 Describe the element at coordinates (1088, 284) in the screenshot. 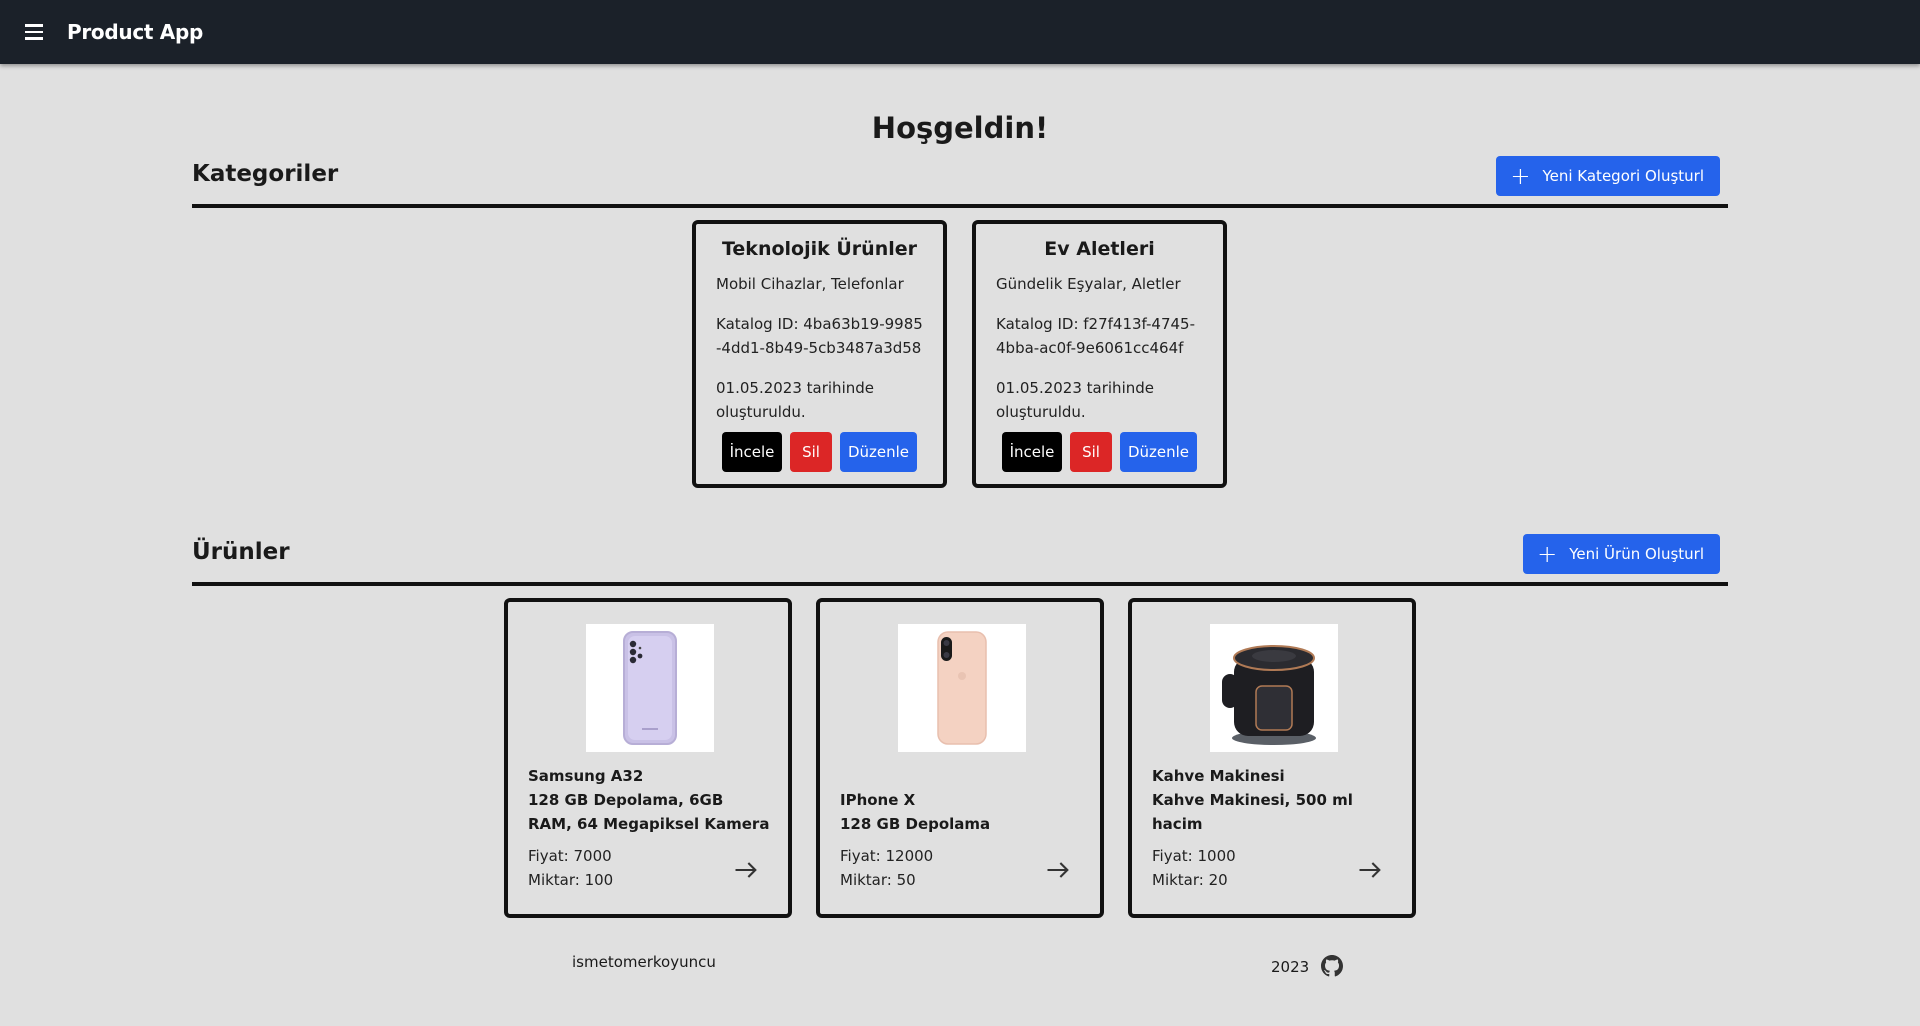

I see `category-description: Gündelik Eşyalar, Aletler` at that location.